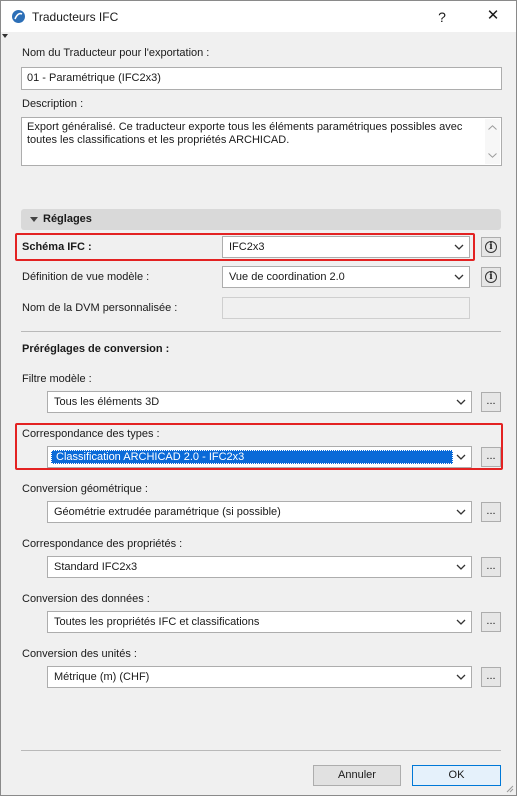  I want to click on settings-section-title: Réglages, so click(67, 219).